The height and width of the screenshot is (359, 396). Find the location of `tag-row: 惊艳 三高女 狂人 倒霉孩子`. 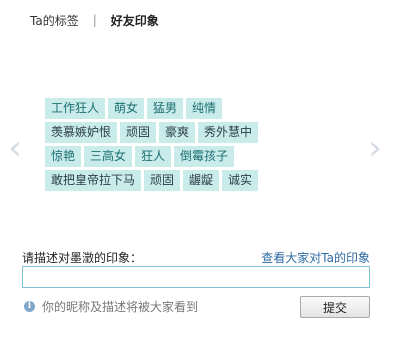

tag-row: 惊艳 三高女 狂人 倒霉孩子 is located at coordinates (160, 156).